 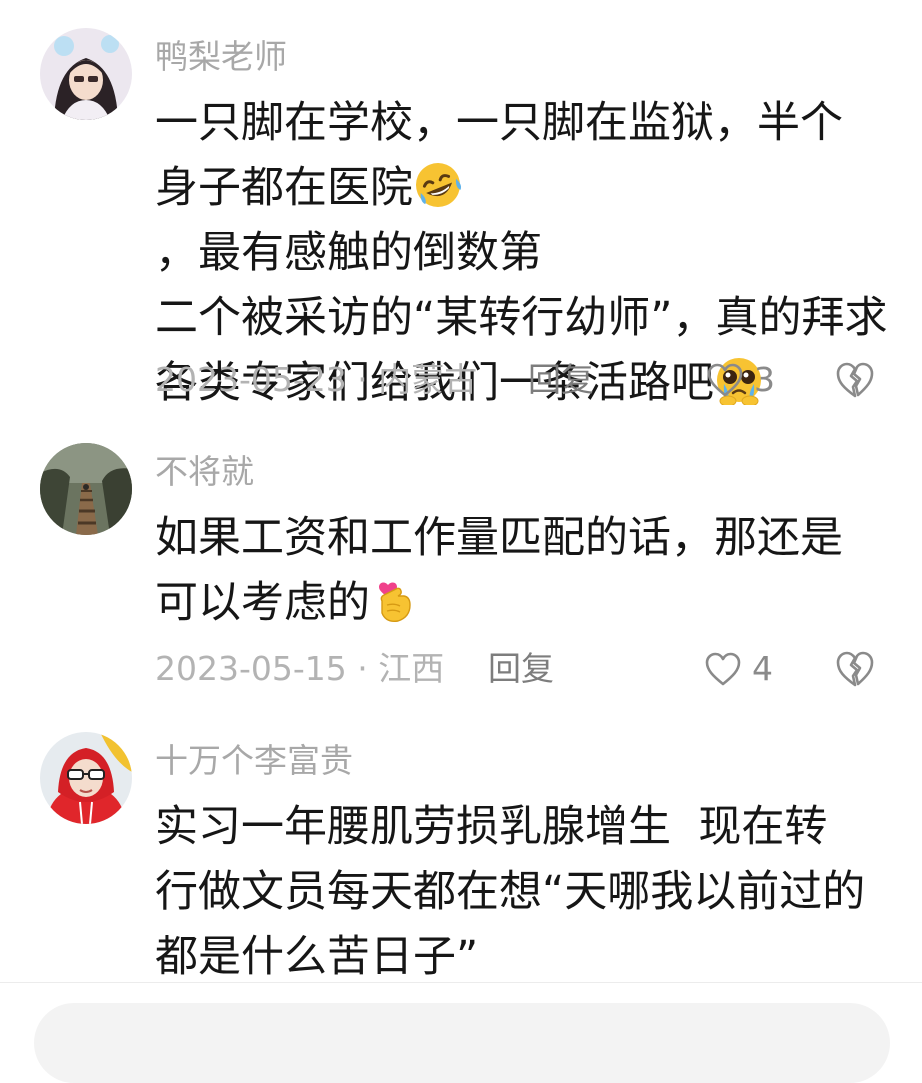 I want to click on comment-line: 都是什么苦日子”, so click(x=317, y=957).